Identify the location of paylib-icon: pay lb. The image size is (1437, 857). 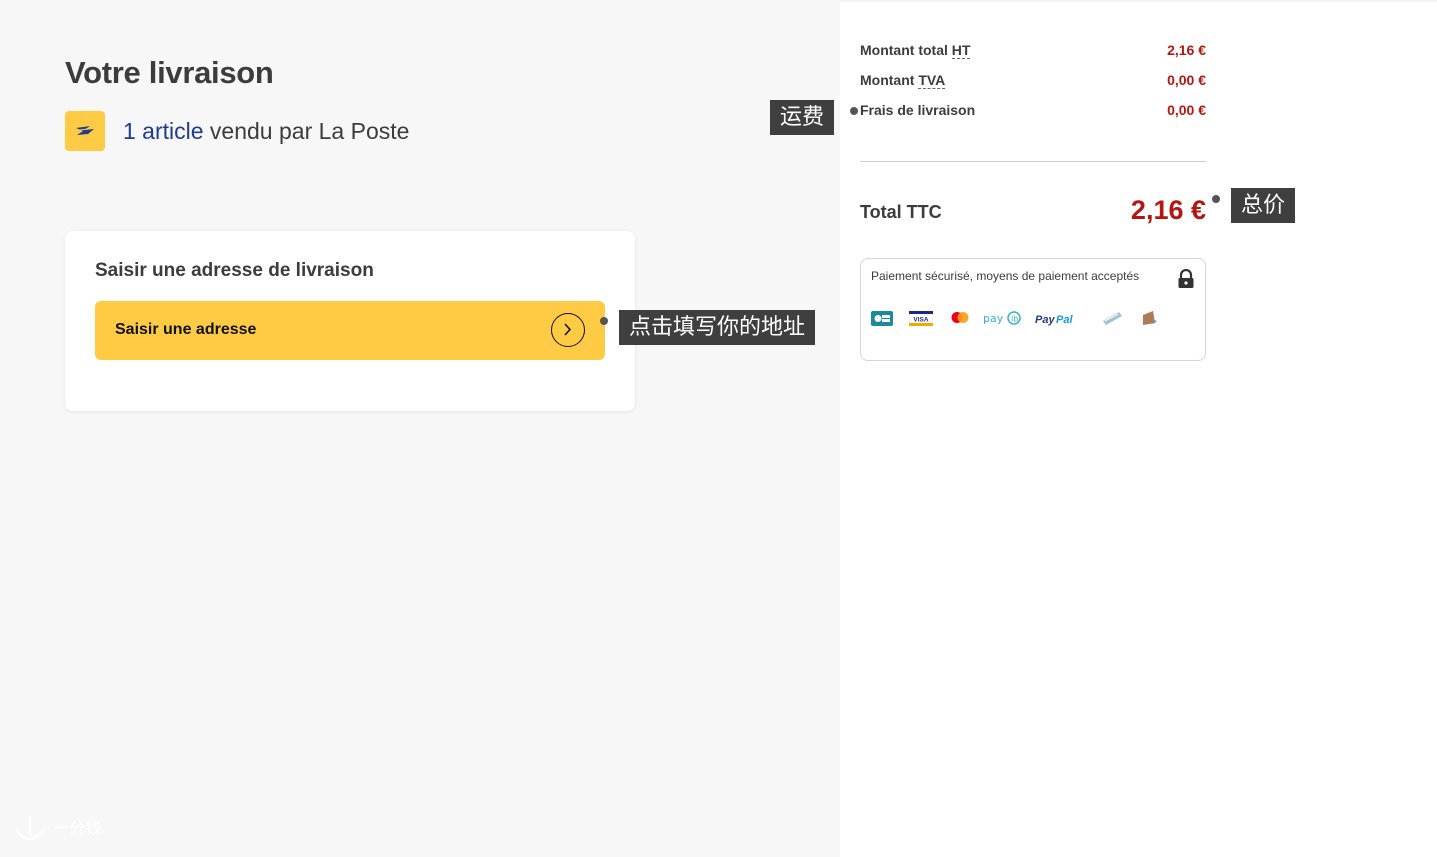
(1003, 318).